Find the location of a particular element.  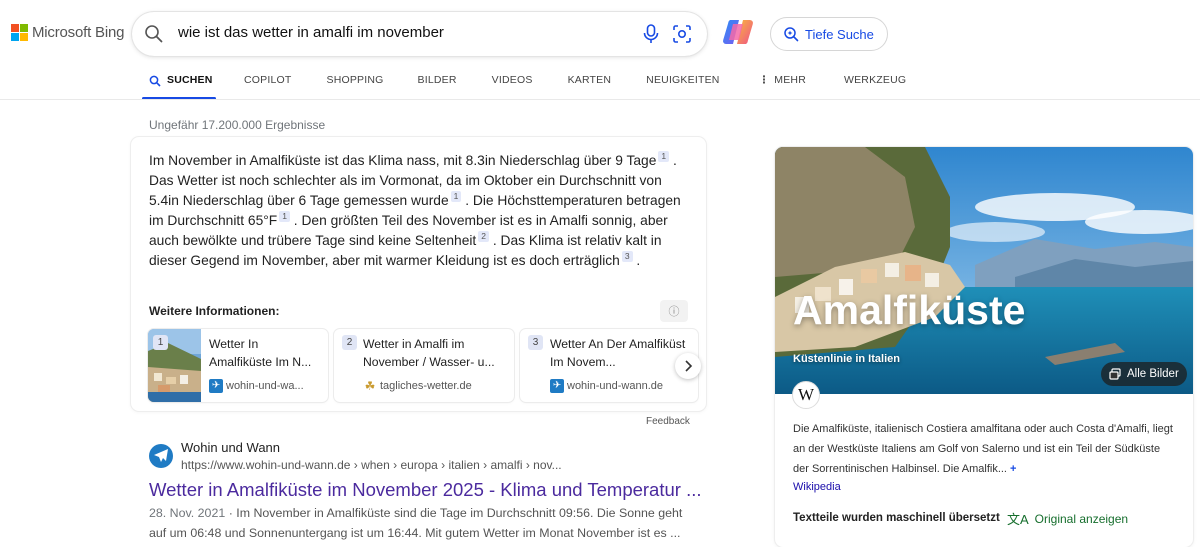

wikipedia-icon: W is located at coordinates (806, 395).